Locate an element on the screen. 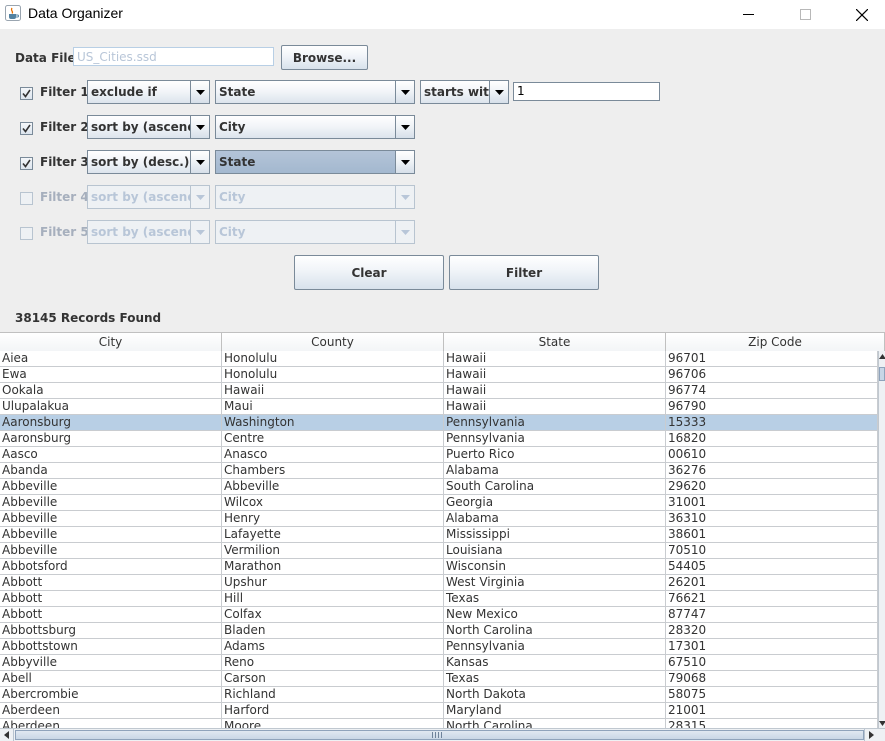  table-cell: Hawaii is located at coordinates (555, 406).